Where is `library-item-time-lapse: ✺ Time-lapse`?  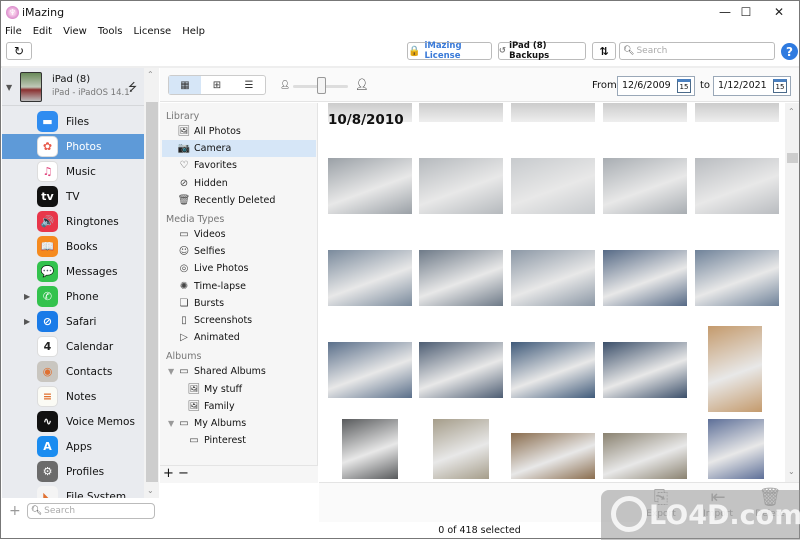 library-item-time-lapse: ✺ Time-lapse is located at coordinates (239, 286).